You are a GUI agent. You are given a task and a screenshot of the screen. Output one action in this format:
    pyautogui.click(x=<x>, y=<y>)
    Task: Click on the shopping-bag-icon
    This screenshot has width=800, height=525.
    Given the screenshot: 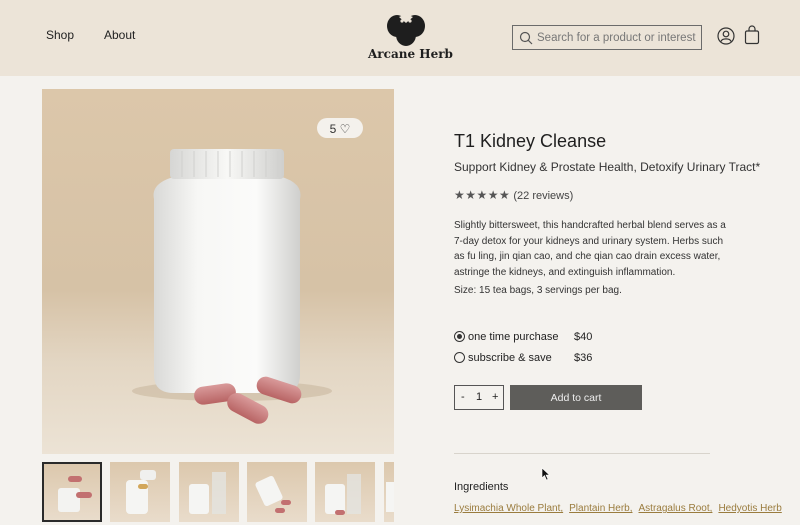 What is the action you would take?
    pyautogui.click(x=752, y=35)
    